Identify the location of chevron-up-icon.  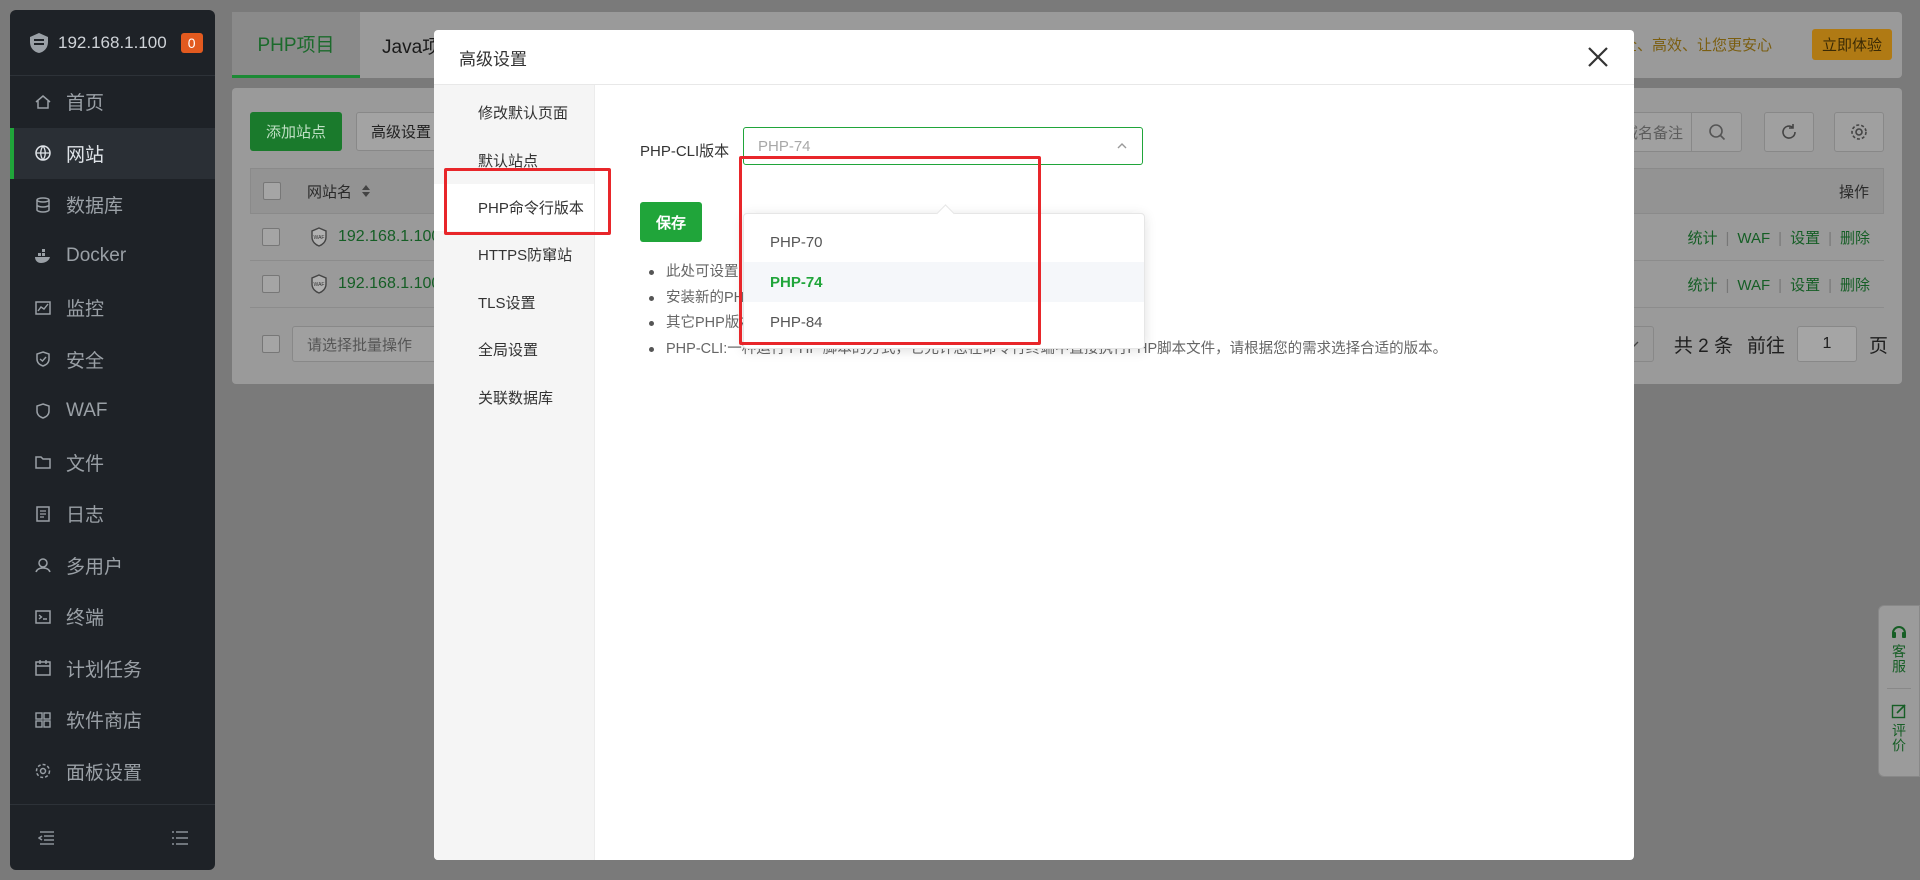
(1122, 146).